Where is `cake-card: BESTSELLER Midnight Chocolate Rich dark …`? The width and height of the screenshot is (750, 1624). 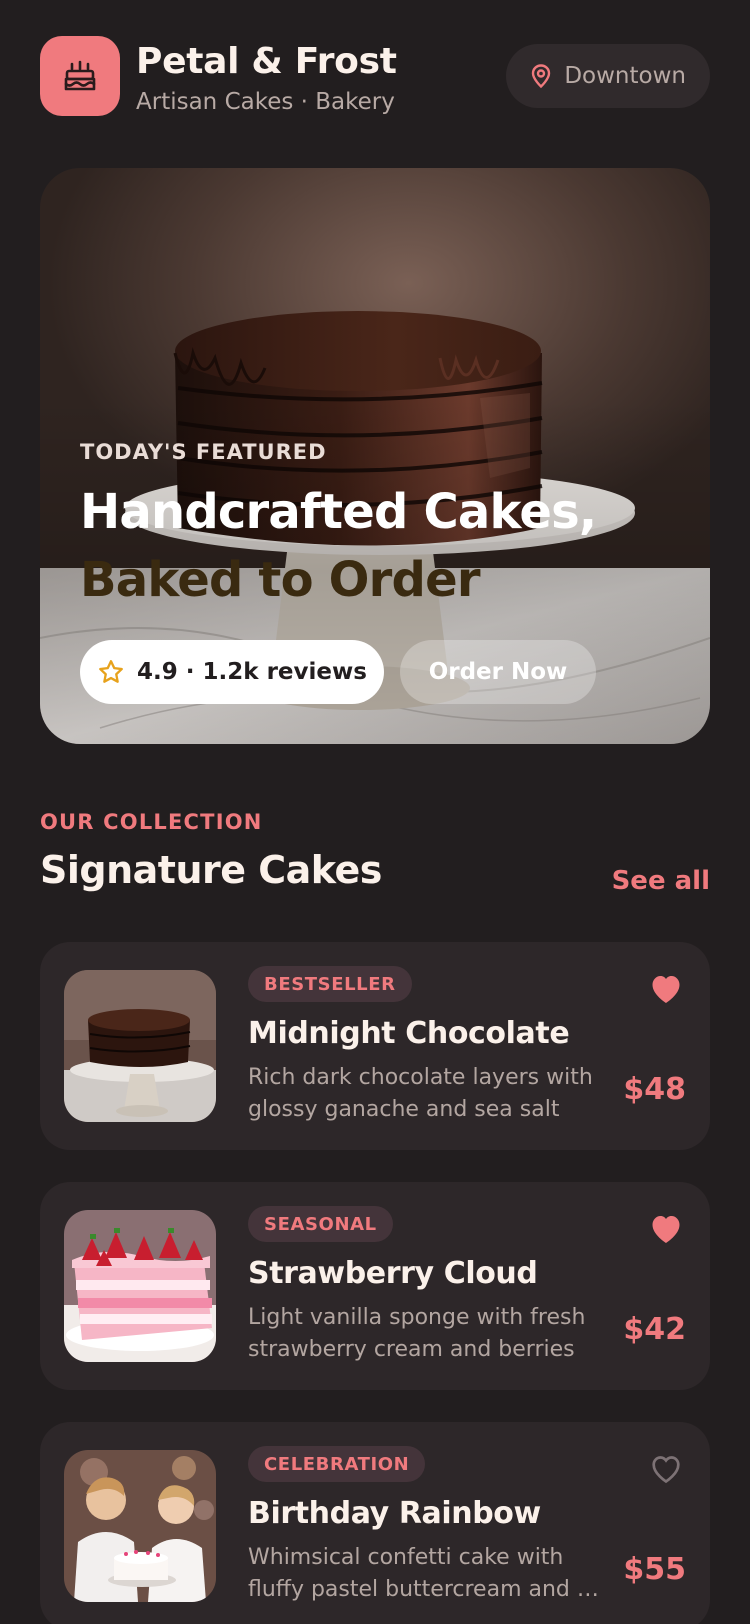 cake-card: BESTSELLER Midnight Chocolate Rich dark … is located at coordinates (375, 1046).